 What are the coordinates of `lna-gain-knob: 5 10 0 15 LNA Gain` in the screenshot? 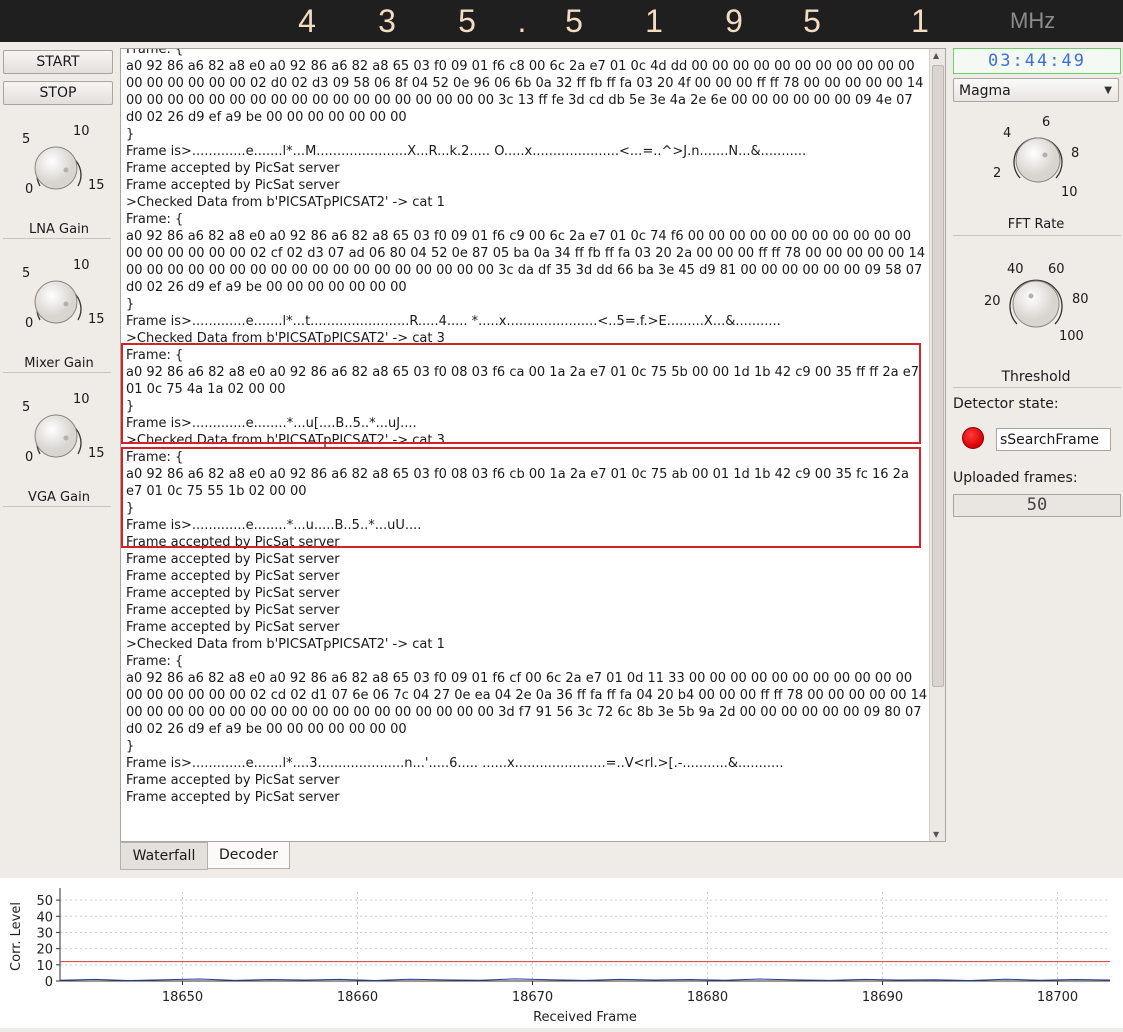 It's located at (59, 180).